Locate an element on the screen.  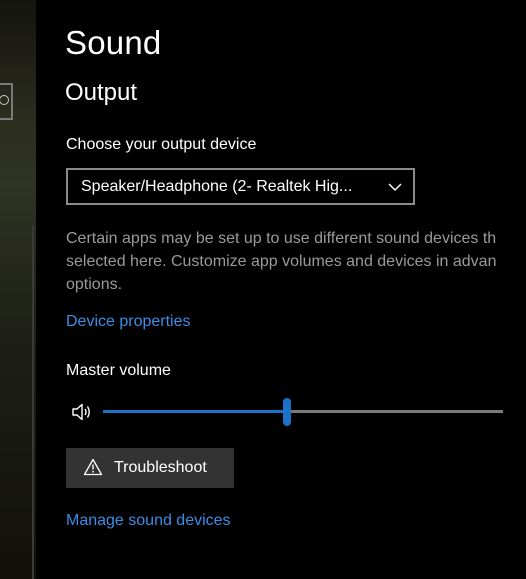
section-title-output: Output is located at coordinates (101, 92).